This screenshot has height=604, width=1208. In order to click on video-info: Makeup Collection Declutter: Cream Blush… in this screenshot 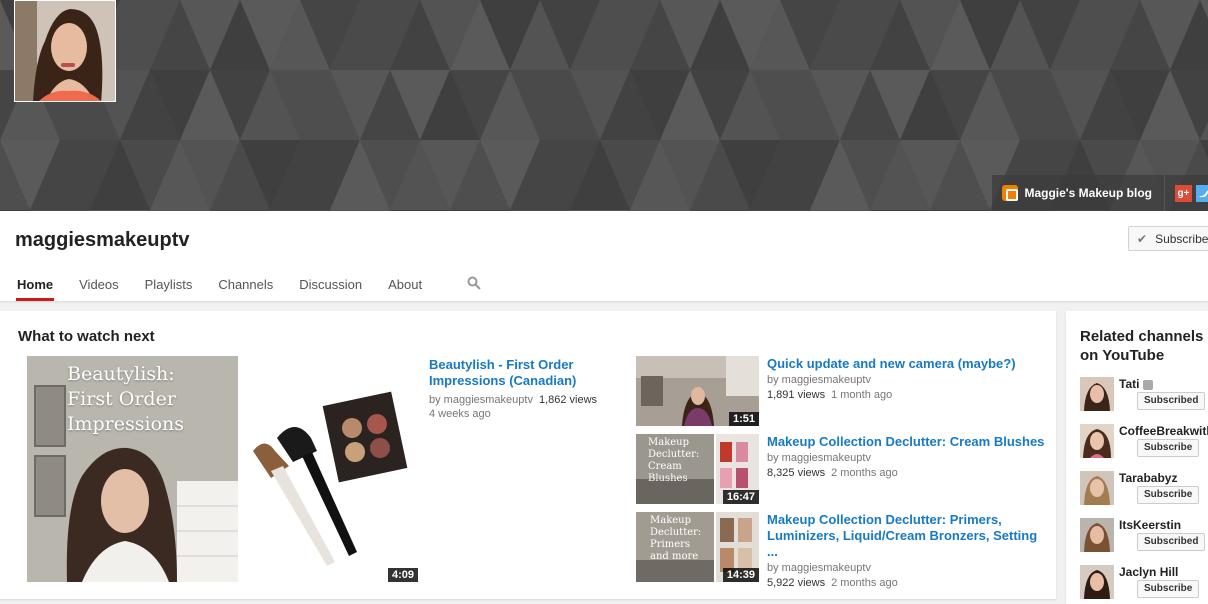, I will do `click(907, 456)`.